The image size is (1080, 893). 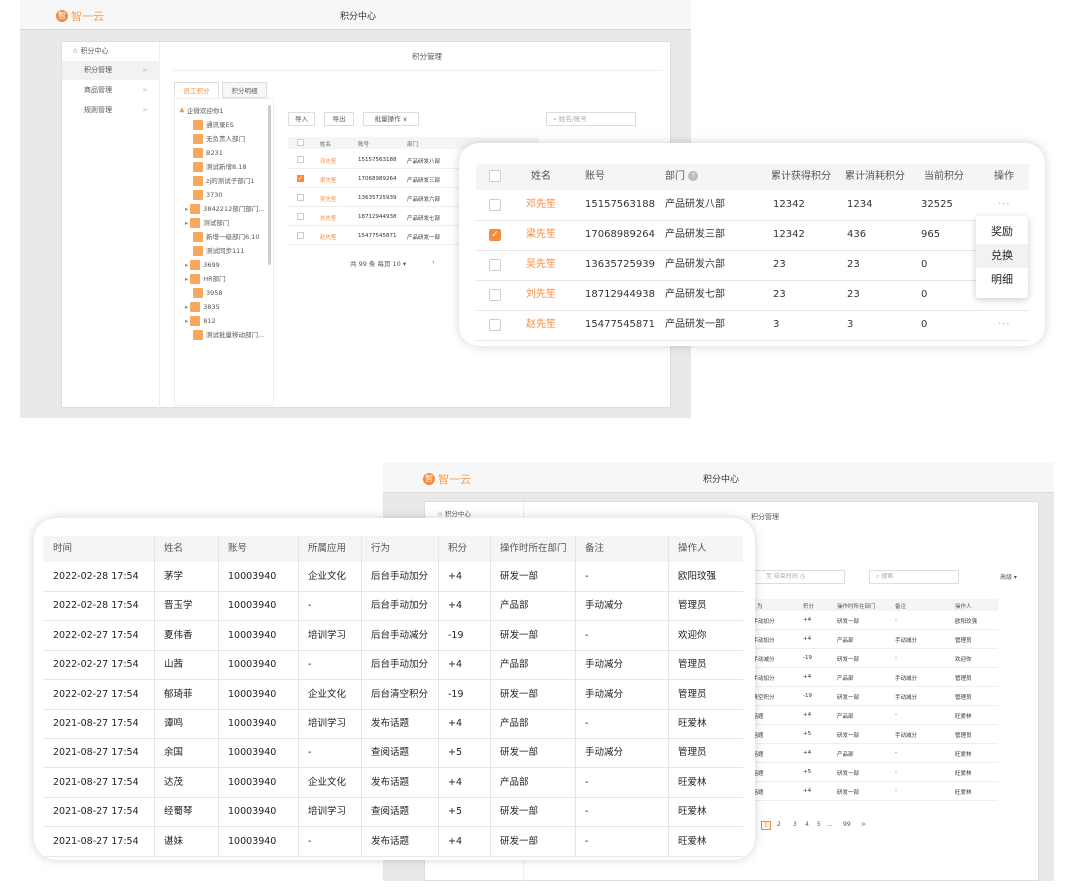 I want to click on tab-employee-points: 员工积分, so click(x=196, y=90).